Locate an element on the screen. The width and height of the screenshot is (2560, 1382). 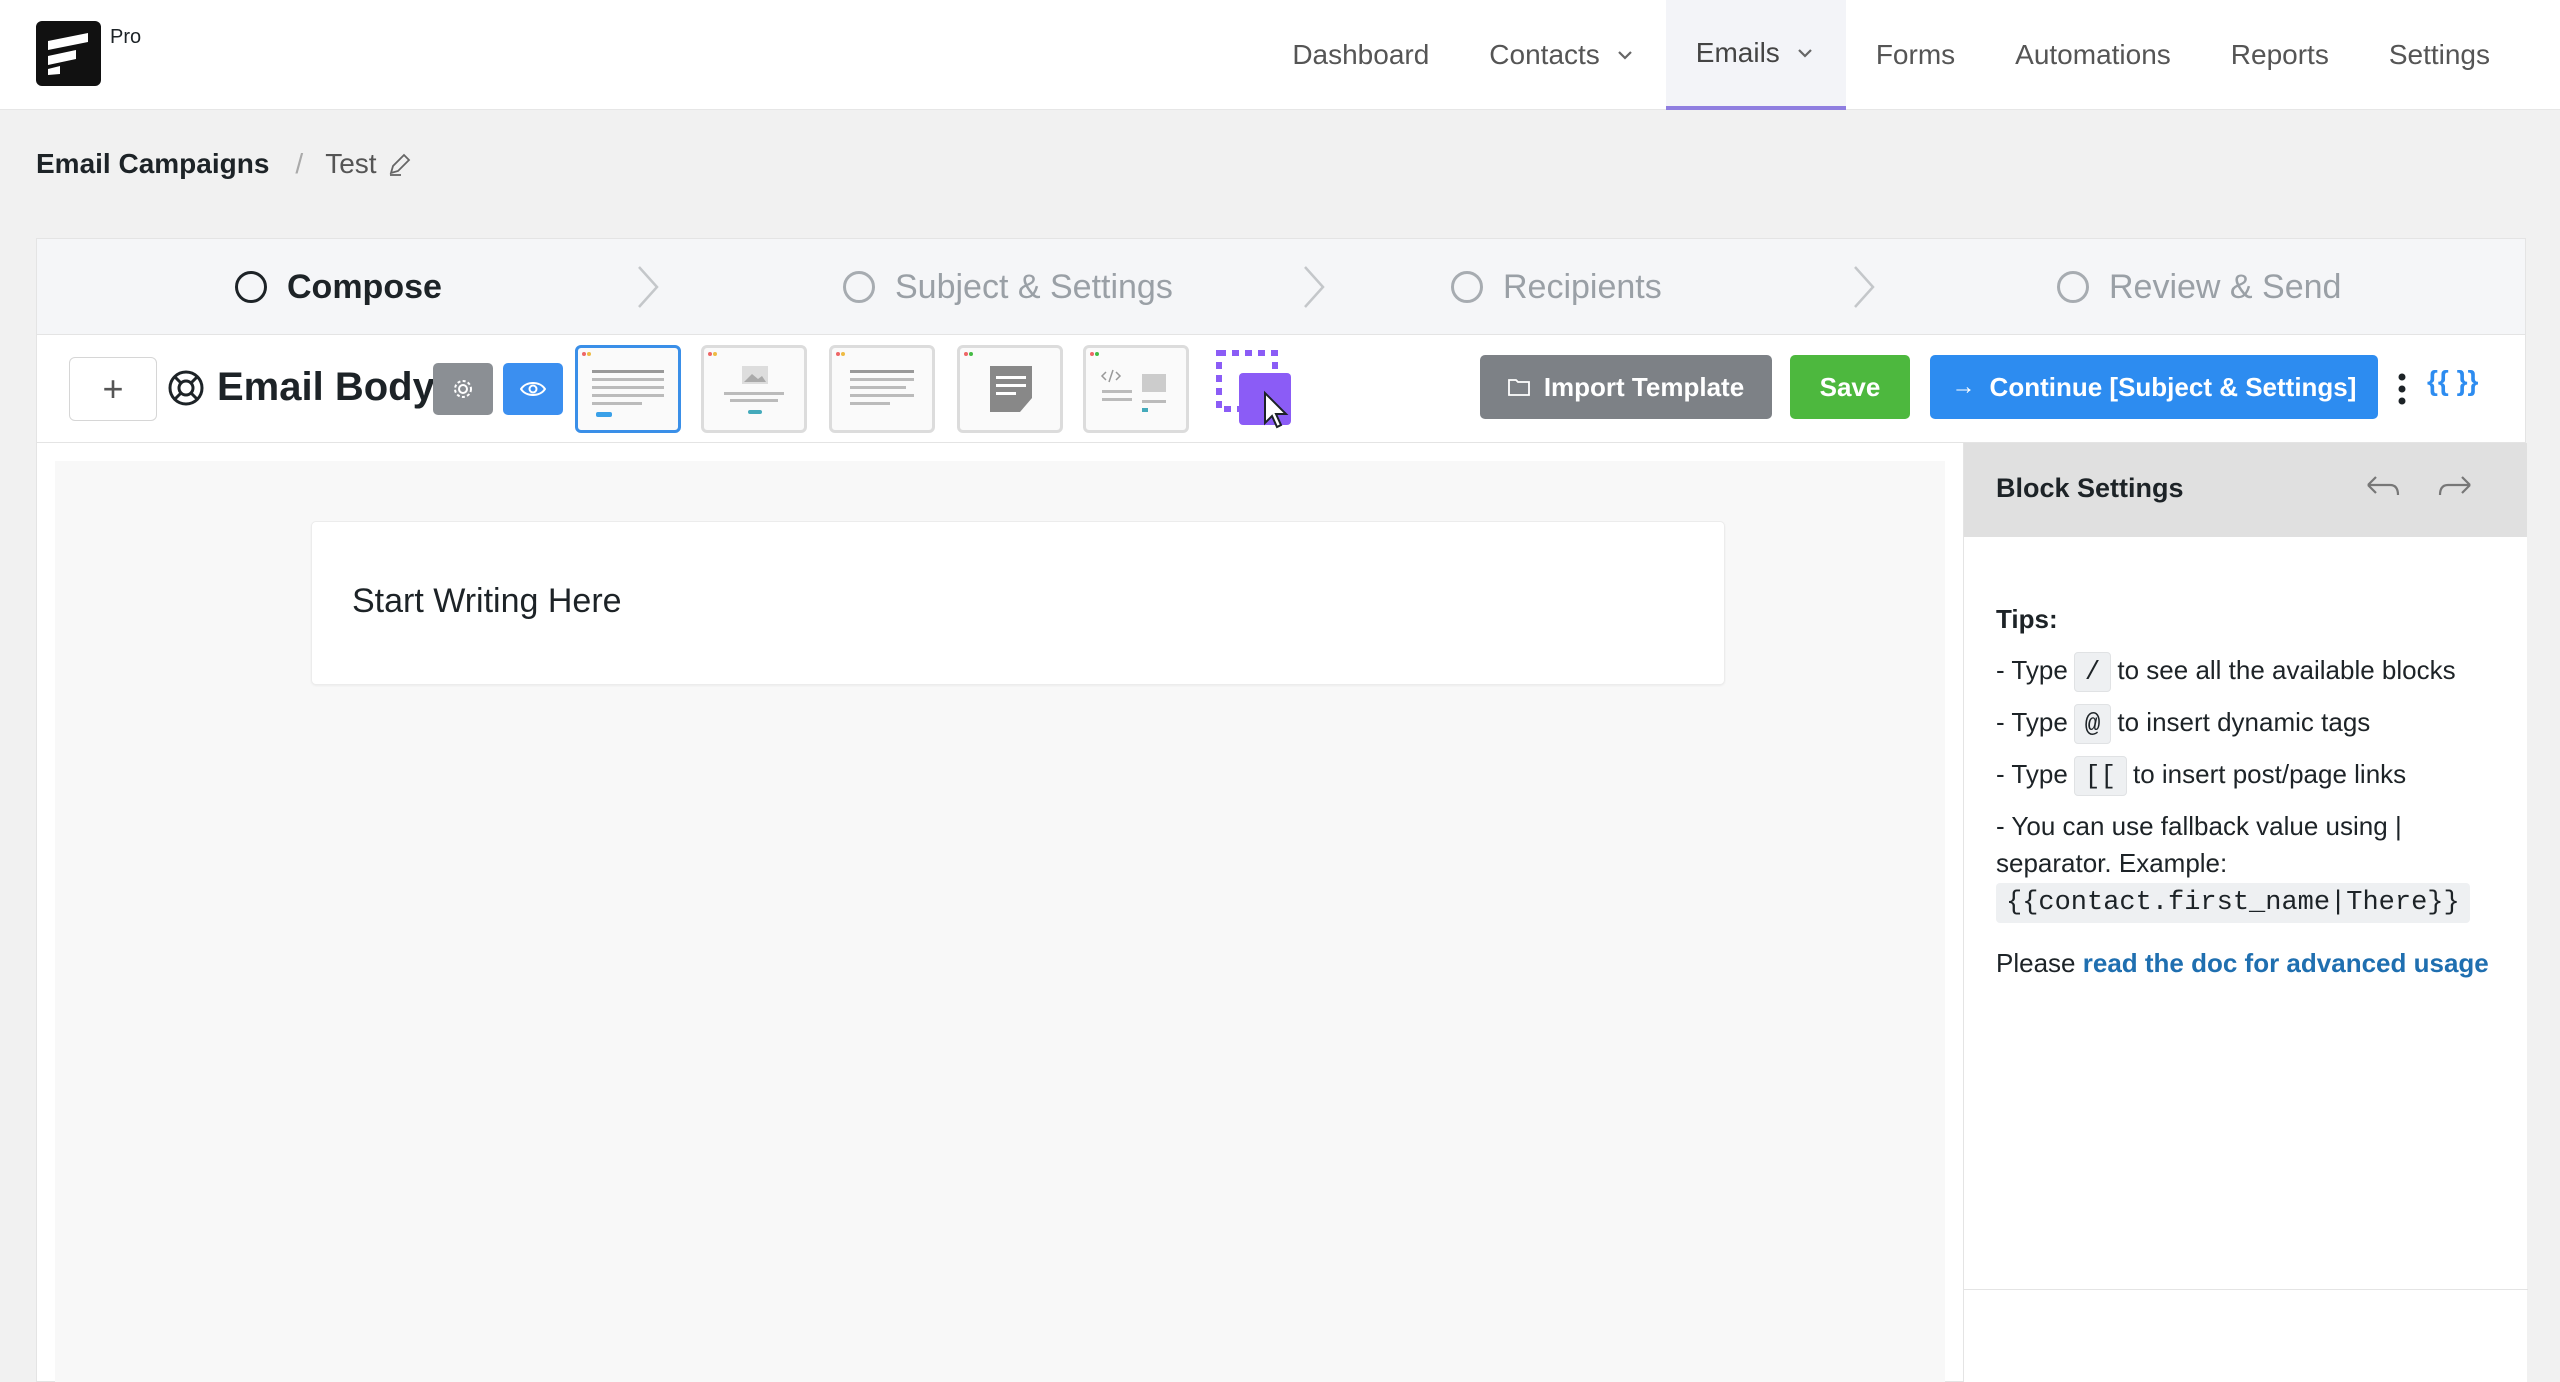
nav-reports: Reports is located at coordinates (2280, 55).